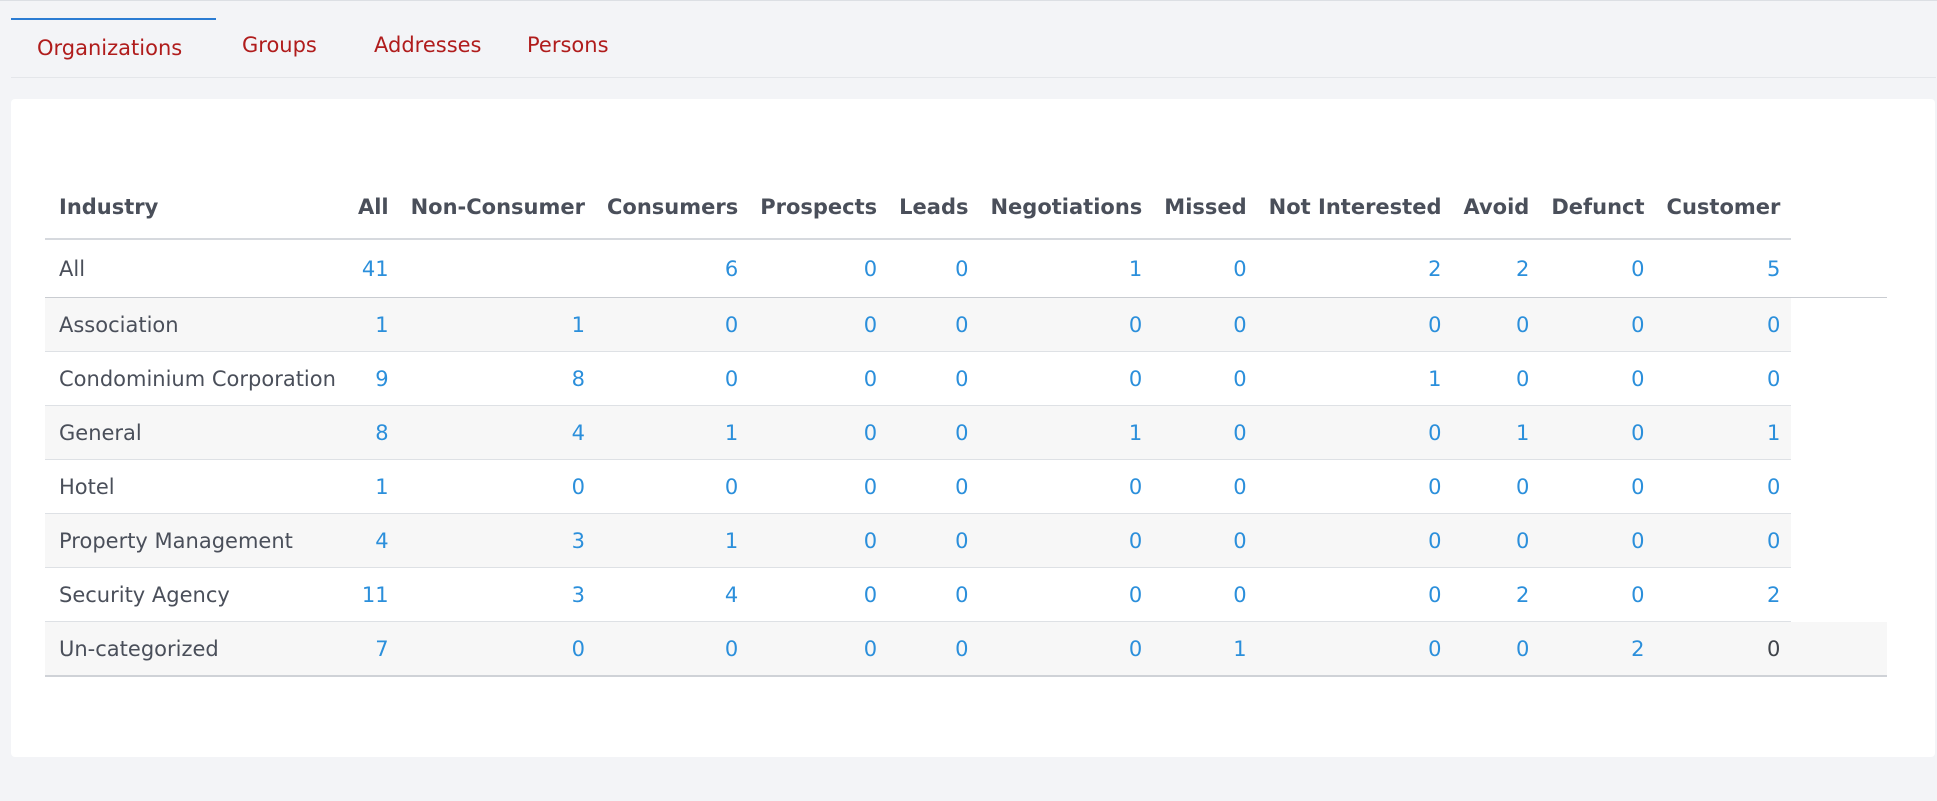 The width and height of the screenshot is (1937, 801). I want to click on tab-addresses: Addresses, so click(428, 47).